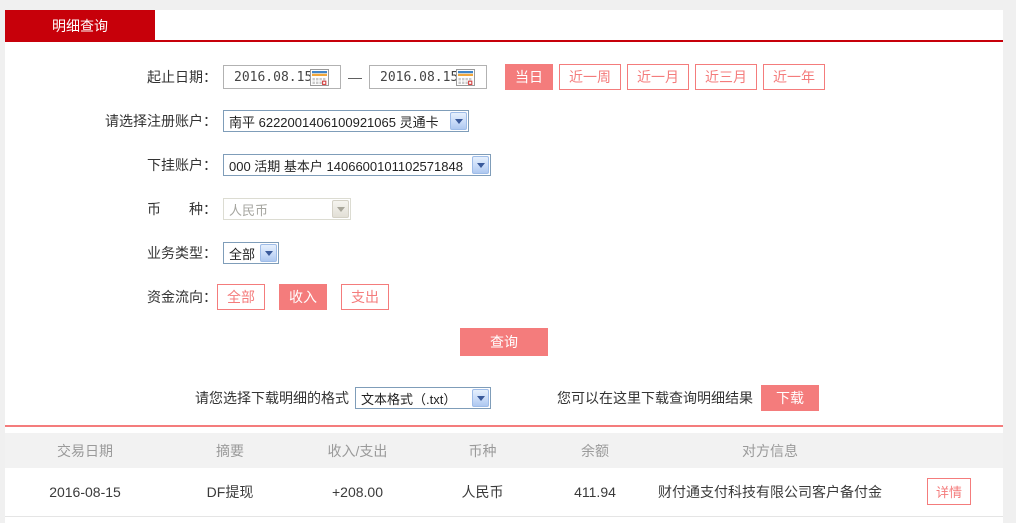 This screenshot has height=523, width=1016. What do you see at coordinates (504, 253) in the screenshot?
I see `business-type-row: 业务类型： 全部` at bounding box center [504, 253].